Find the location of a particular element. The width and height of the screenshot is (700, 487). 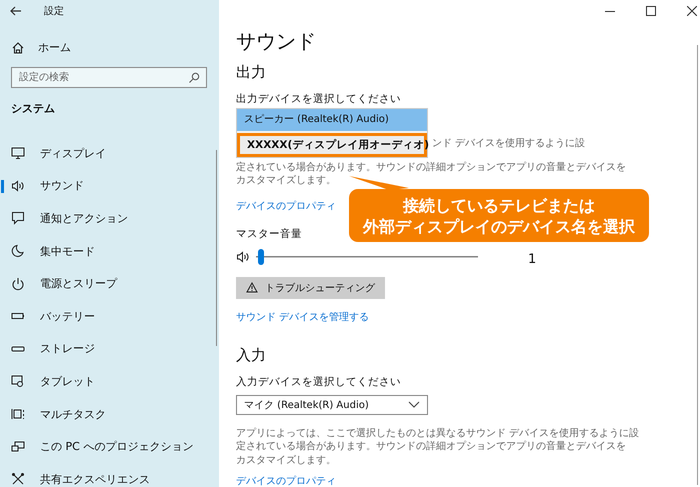

troubleshoot-button: トラブルシューティング is located at coordinates (310, 287).